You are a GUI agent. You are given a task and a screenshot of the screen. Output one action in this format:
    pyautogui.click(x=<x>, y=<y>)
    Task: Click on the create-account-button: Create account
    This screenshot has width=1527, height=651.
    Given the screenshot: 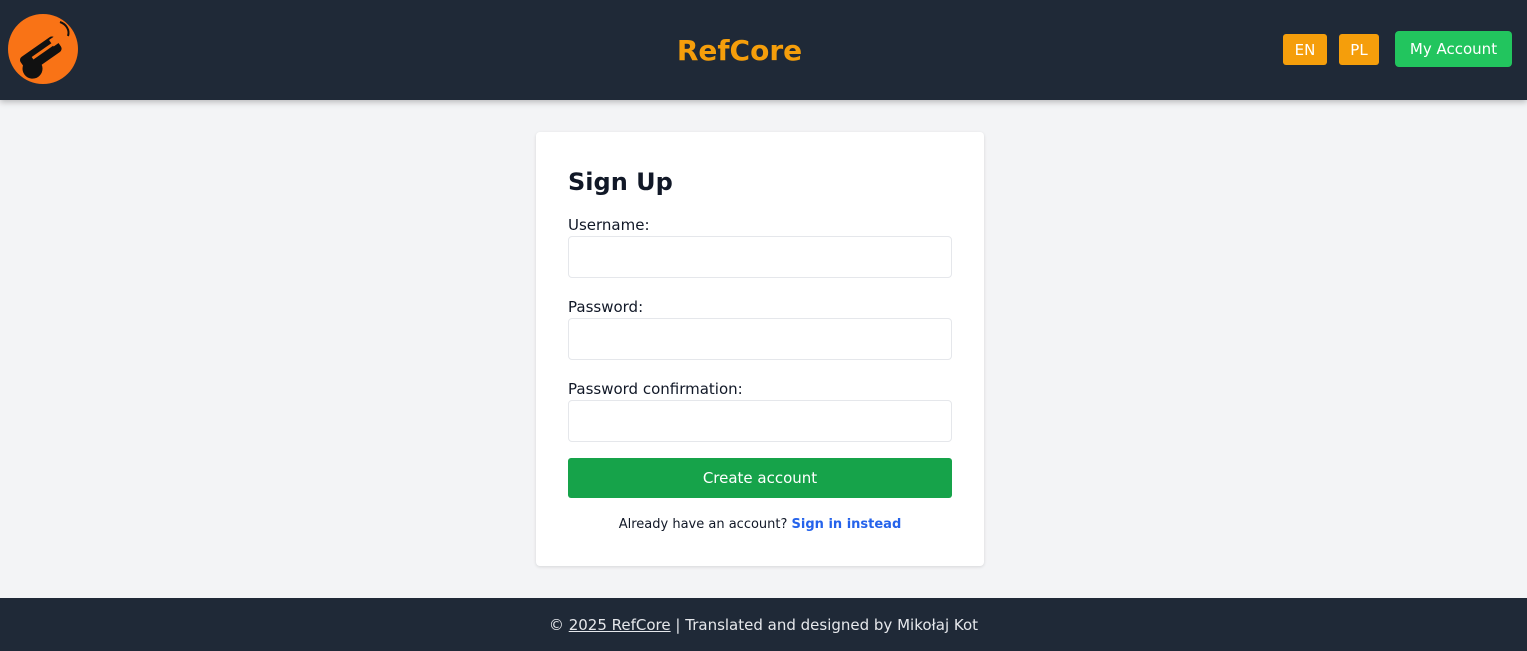 What is the action you would take?
    pyautogui.click(x=760, y=478)
    